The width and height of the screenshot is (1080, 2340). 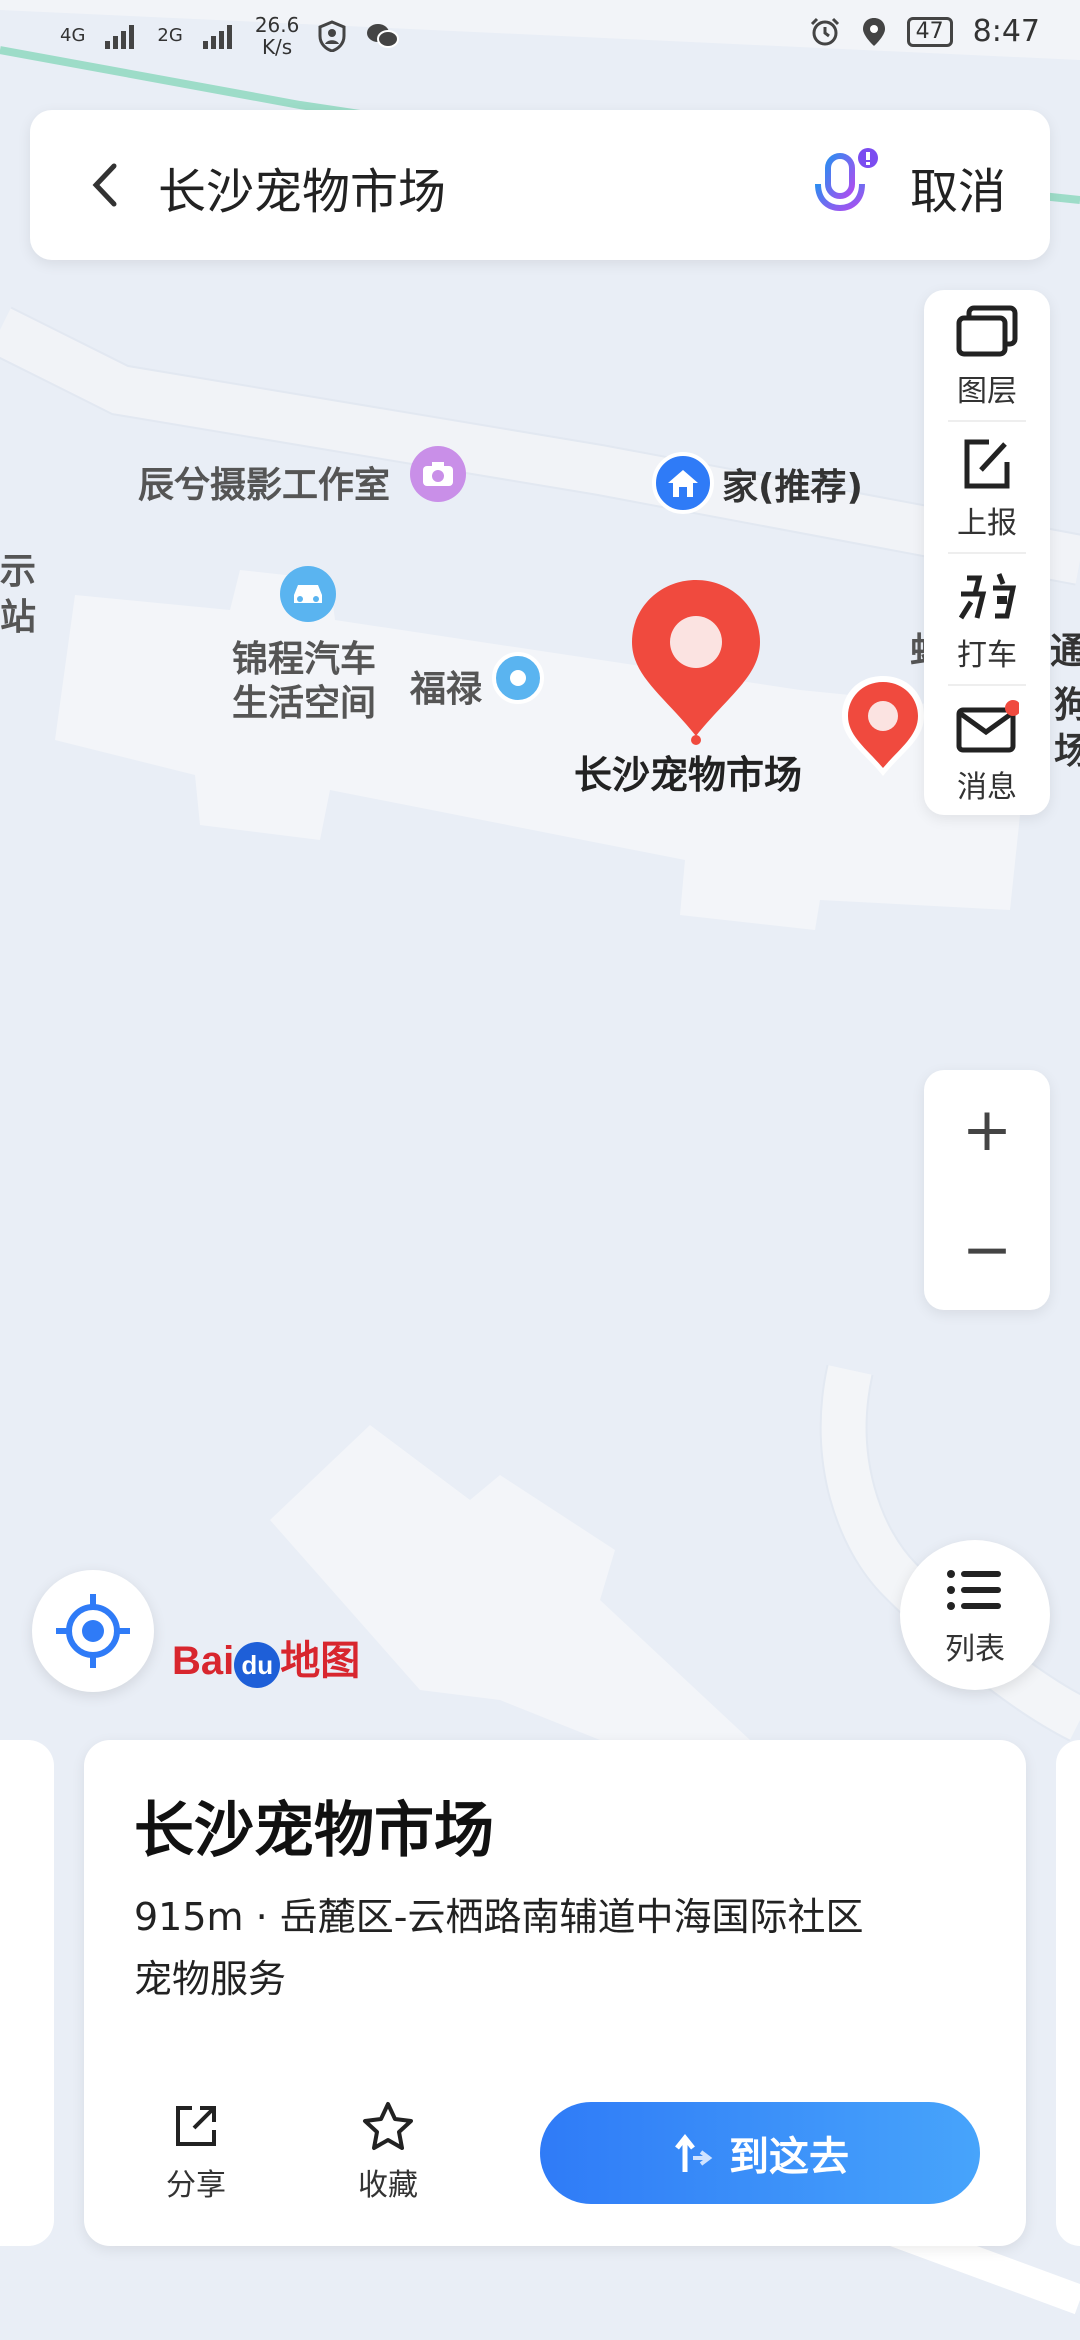 I want to click on layers-button: 图层, so click(x=987, y=355).